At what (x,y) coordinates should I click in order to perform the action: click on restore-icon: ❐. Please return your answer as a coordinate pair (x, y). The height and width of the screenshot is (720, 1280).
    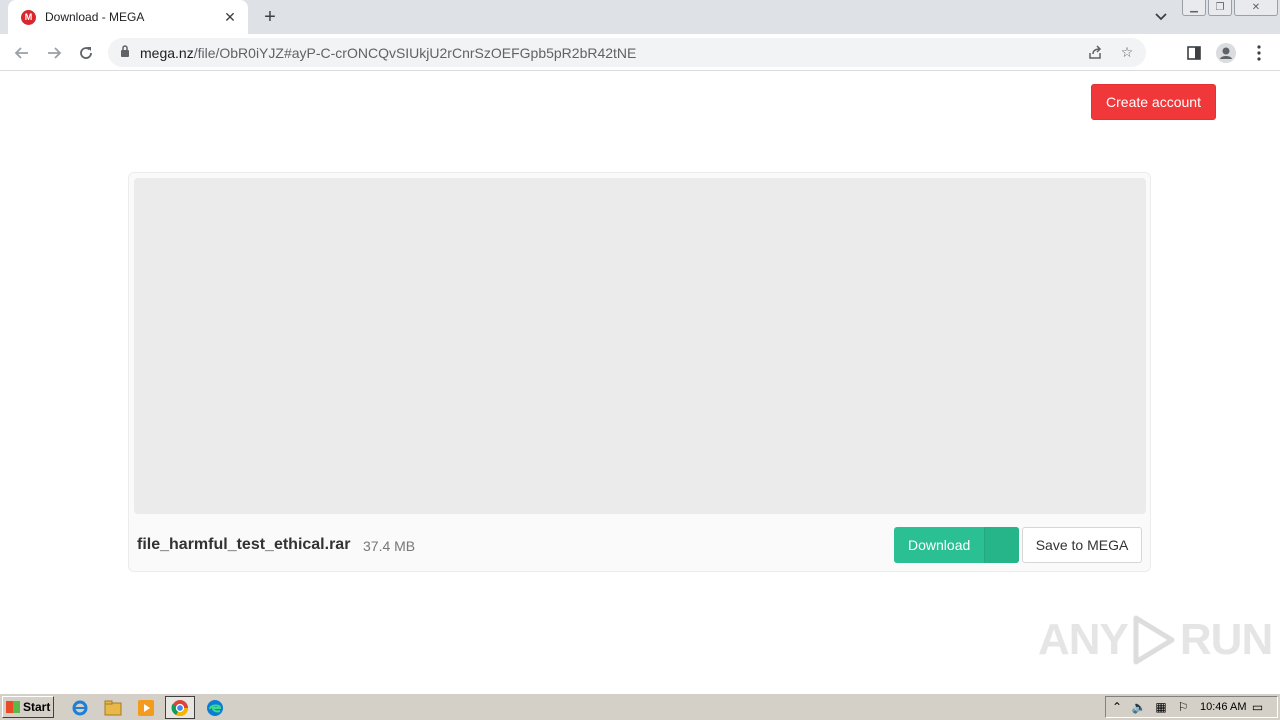
    Looking at the image, I should click on (1220, 8).